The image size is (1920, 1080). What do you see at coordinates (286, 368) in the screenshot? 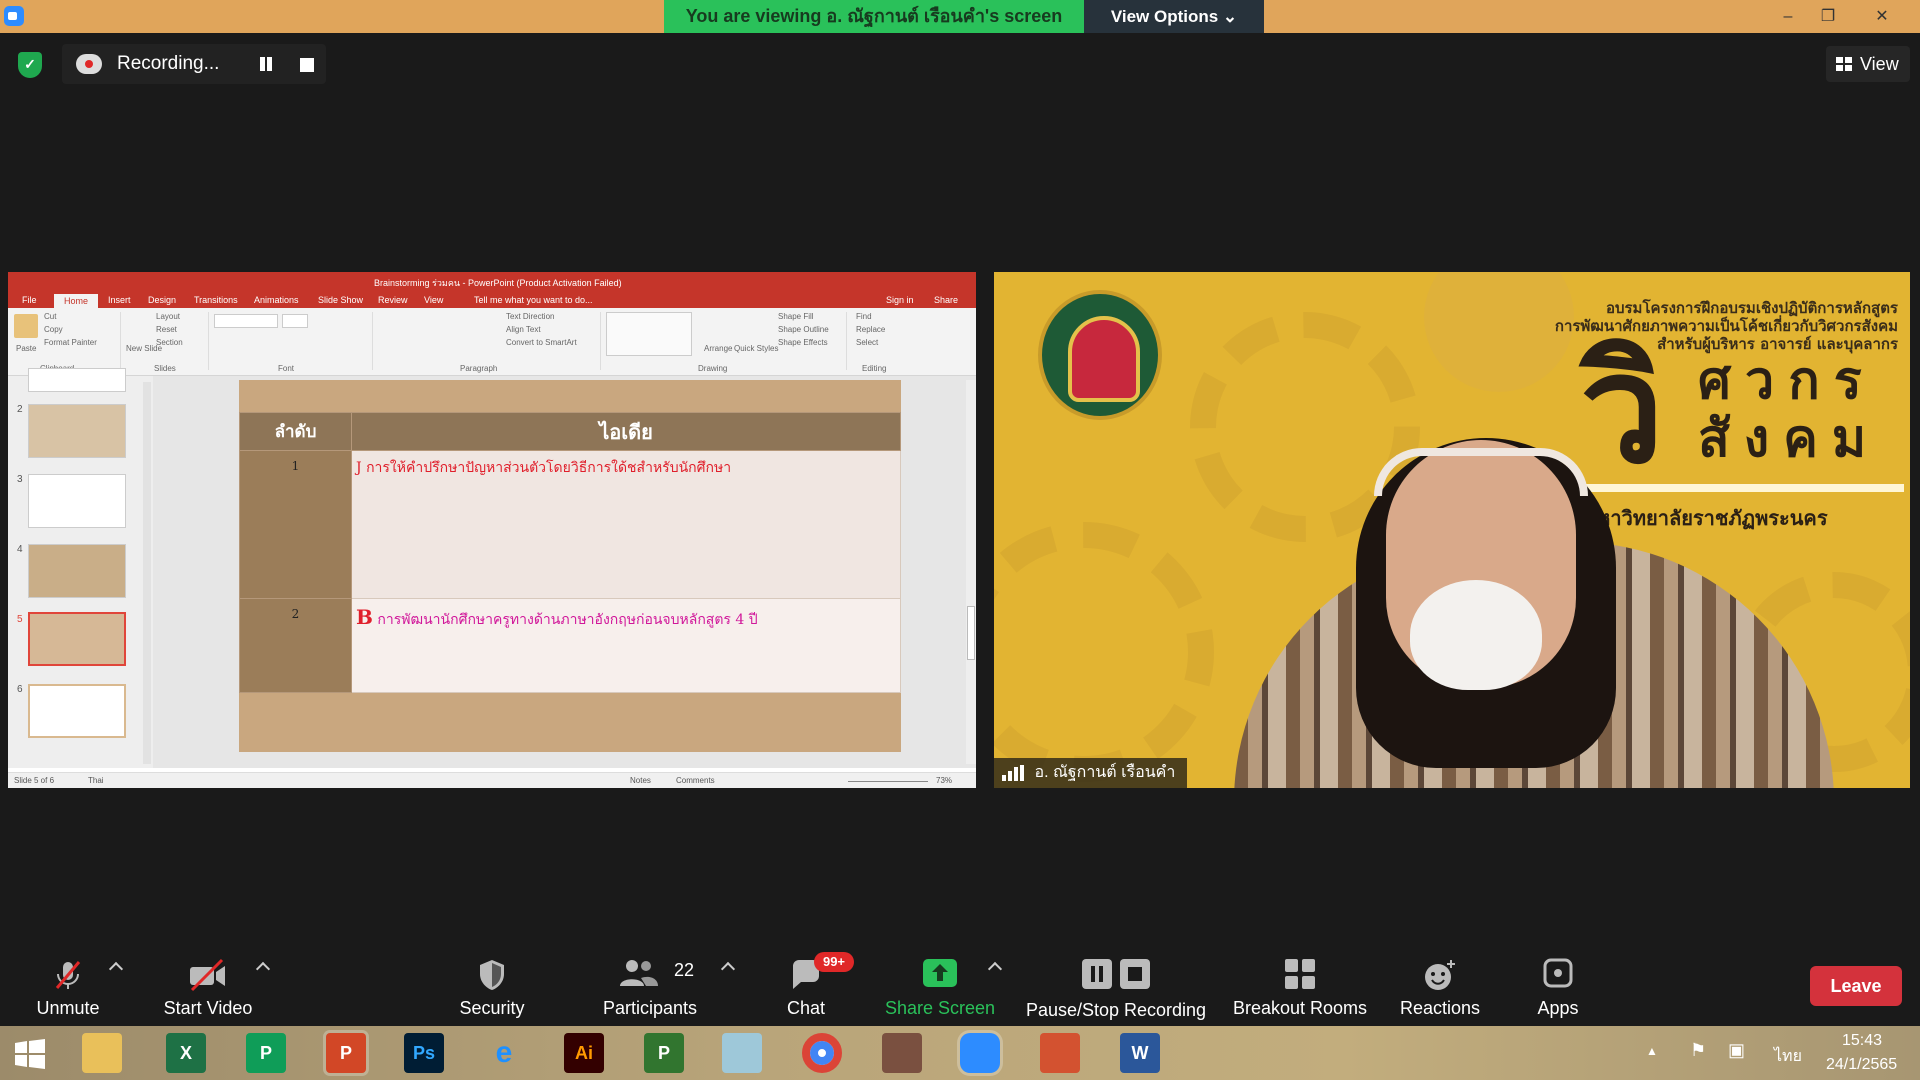
I see `font-group-label: Font` at bounding box center [286, 368].